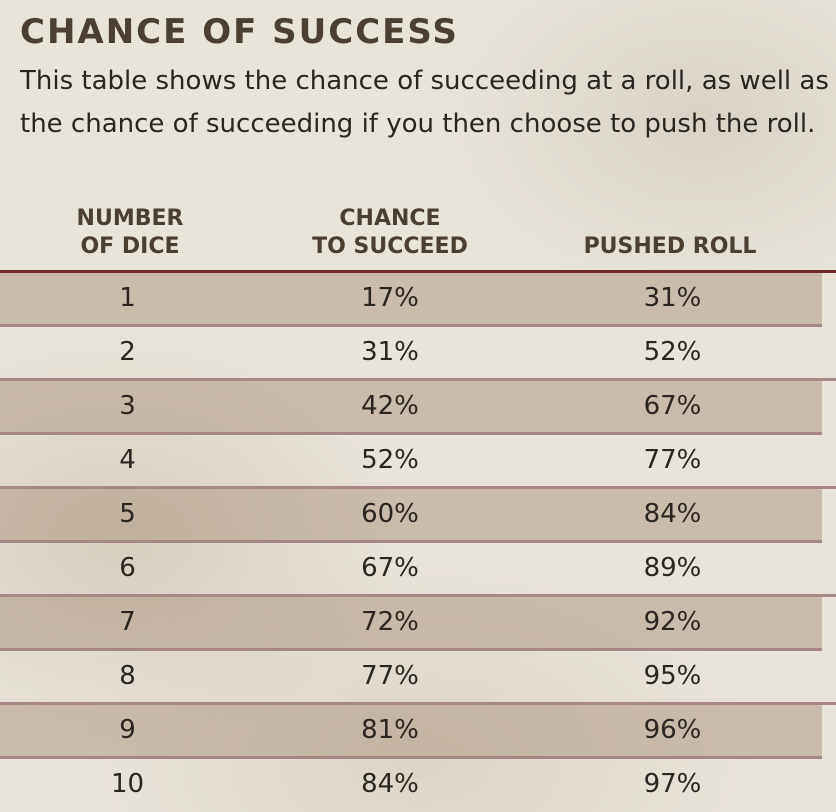  What do you see at coordinates (390, 676) in the screenshot?
I see `cell-chance-to-succeed: 77%` at bounding box center [390, 676].